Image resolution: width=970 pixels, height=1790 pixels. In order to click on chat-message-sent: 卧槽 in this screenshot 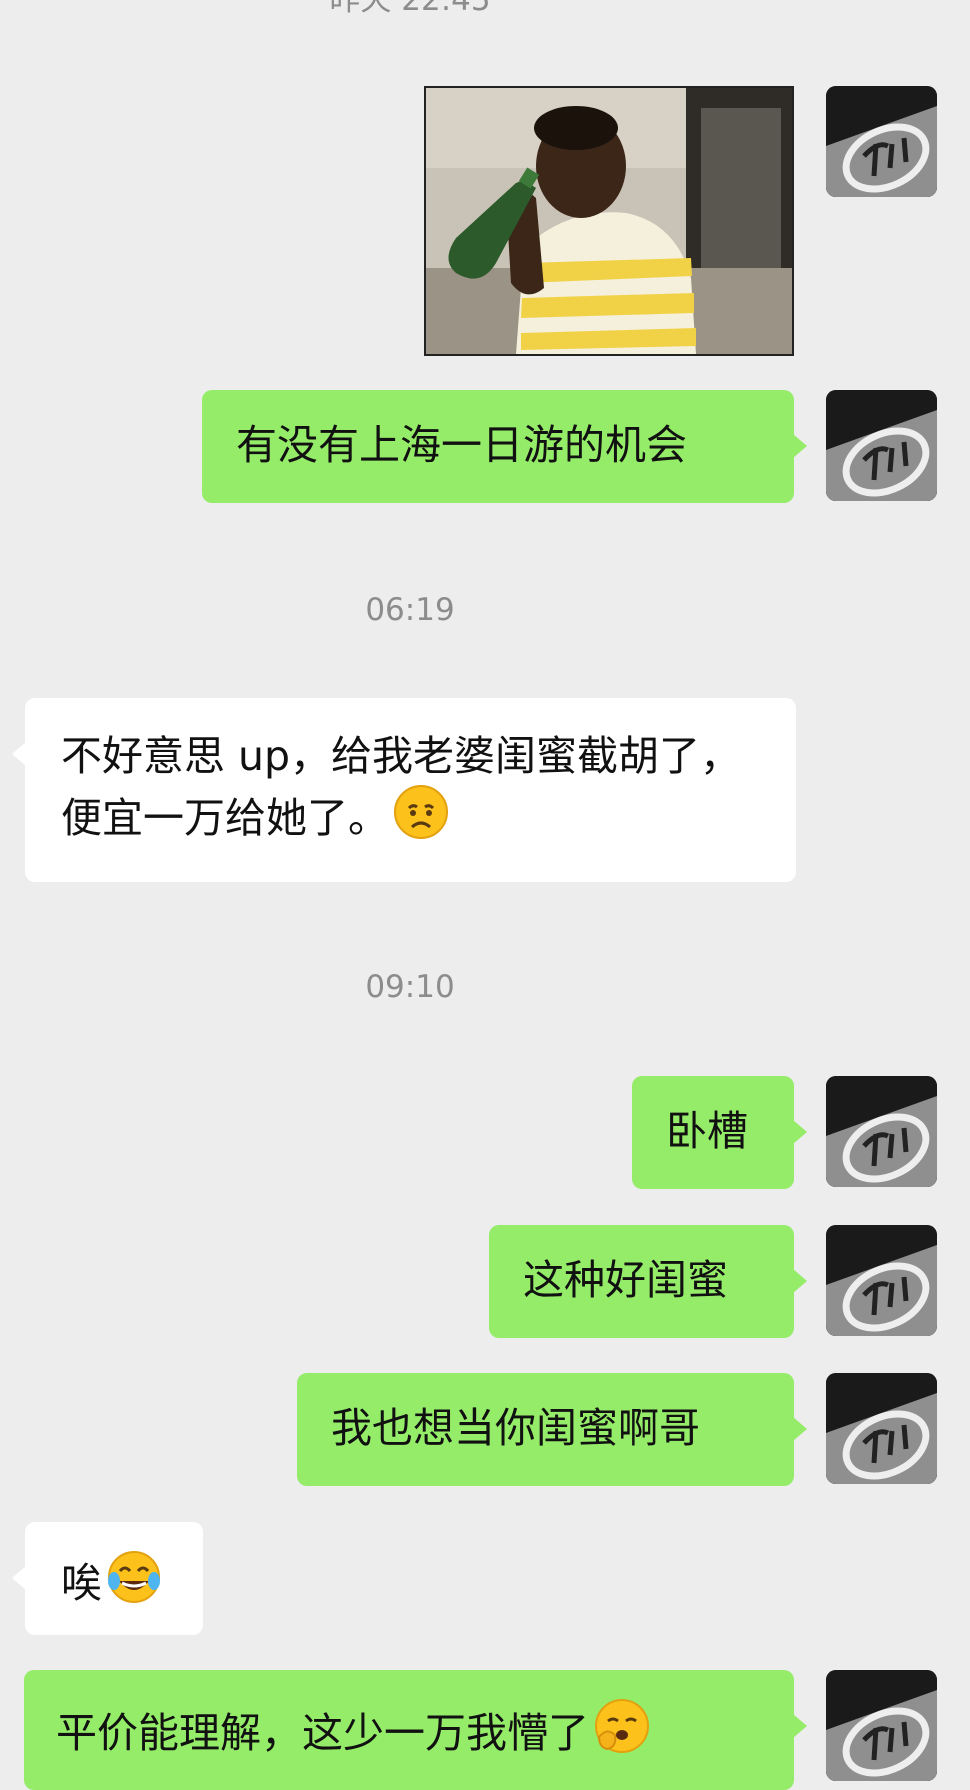, I will do `click(719, 1132)`.